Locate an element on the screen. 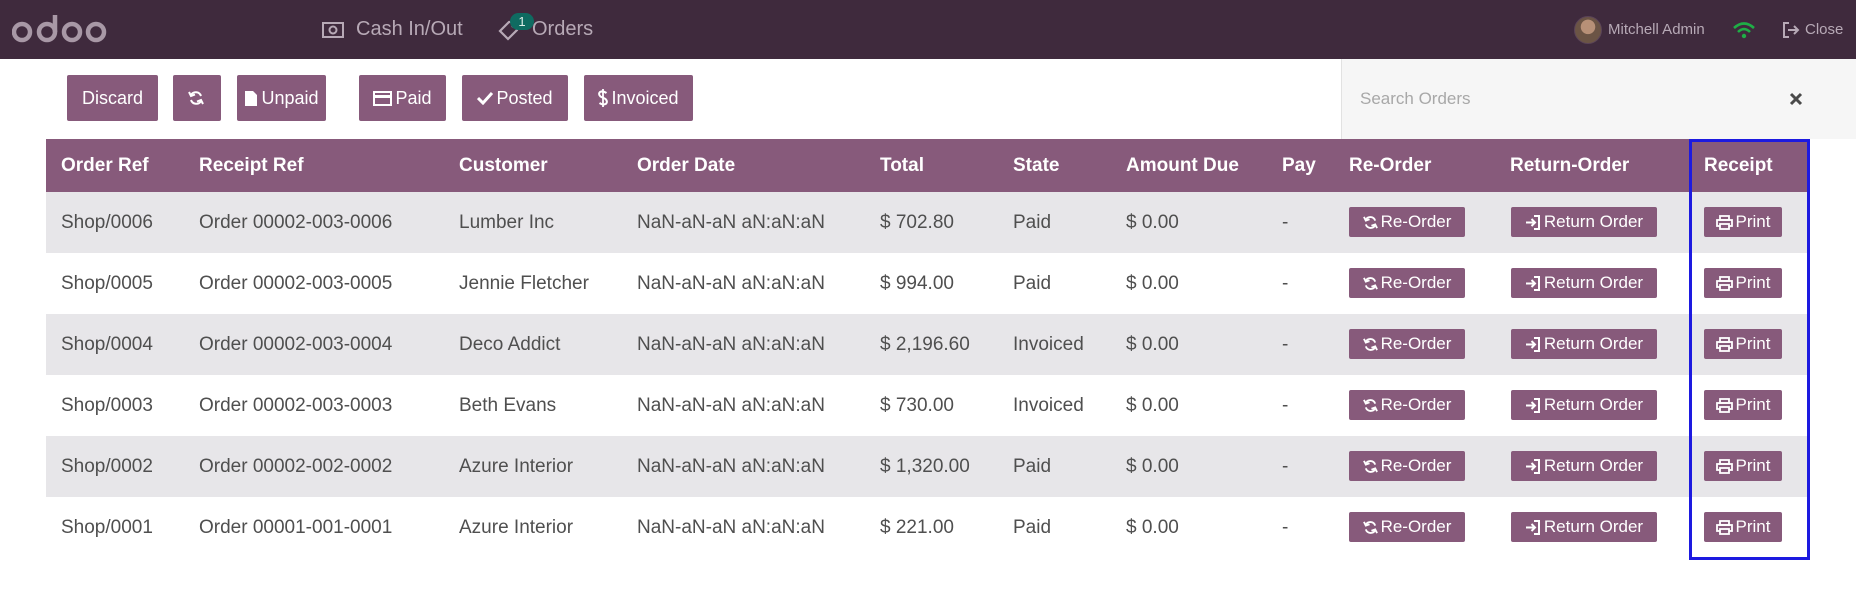  order-ref-cell: Shop/0002 is located at coordinates (107, 466).